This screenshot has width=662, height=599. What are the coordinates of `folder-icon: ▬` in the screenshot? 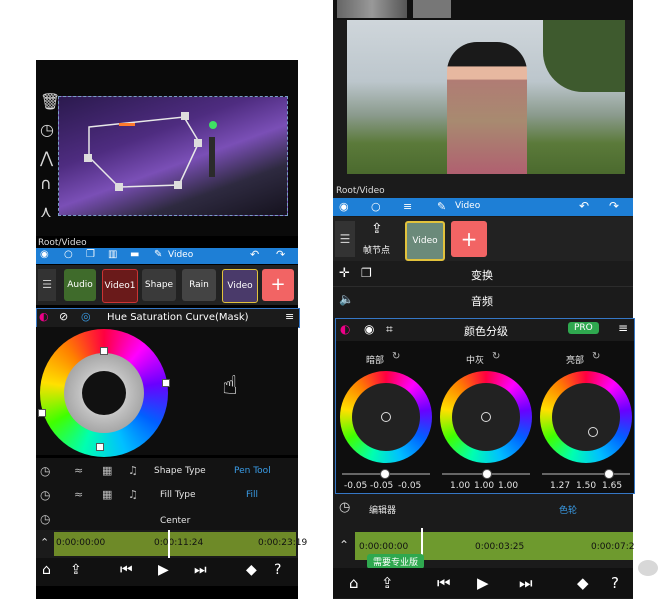 It's located at (134, 254).